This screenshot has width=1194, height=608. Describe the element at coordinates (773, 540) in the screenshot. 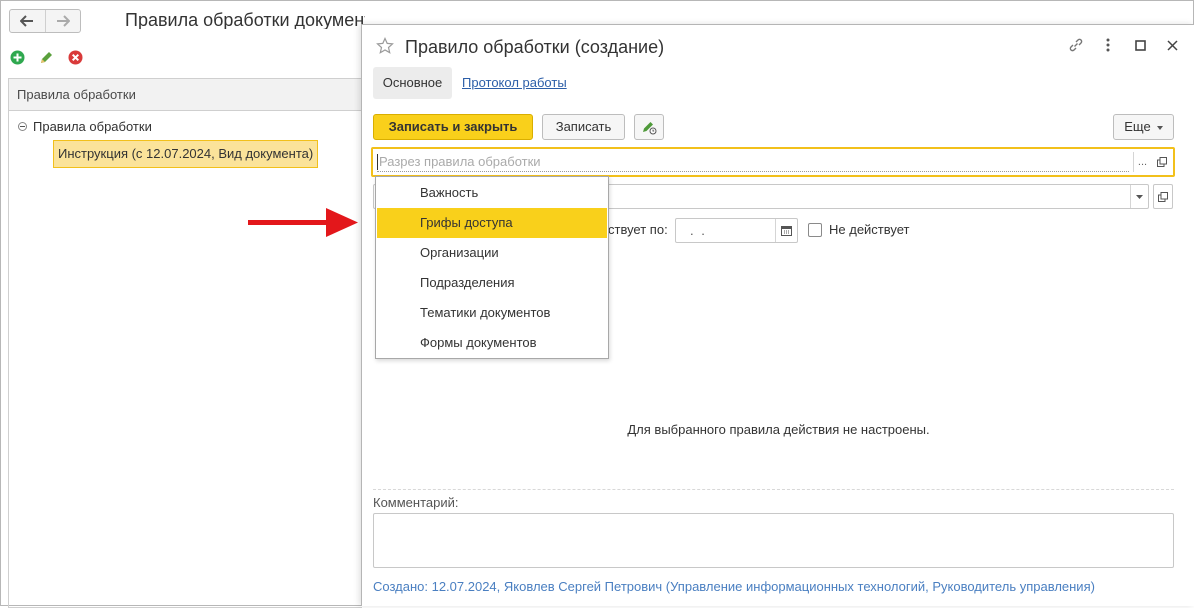

I see `comment-textarea` at that location.